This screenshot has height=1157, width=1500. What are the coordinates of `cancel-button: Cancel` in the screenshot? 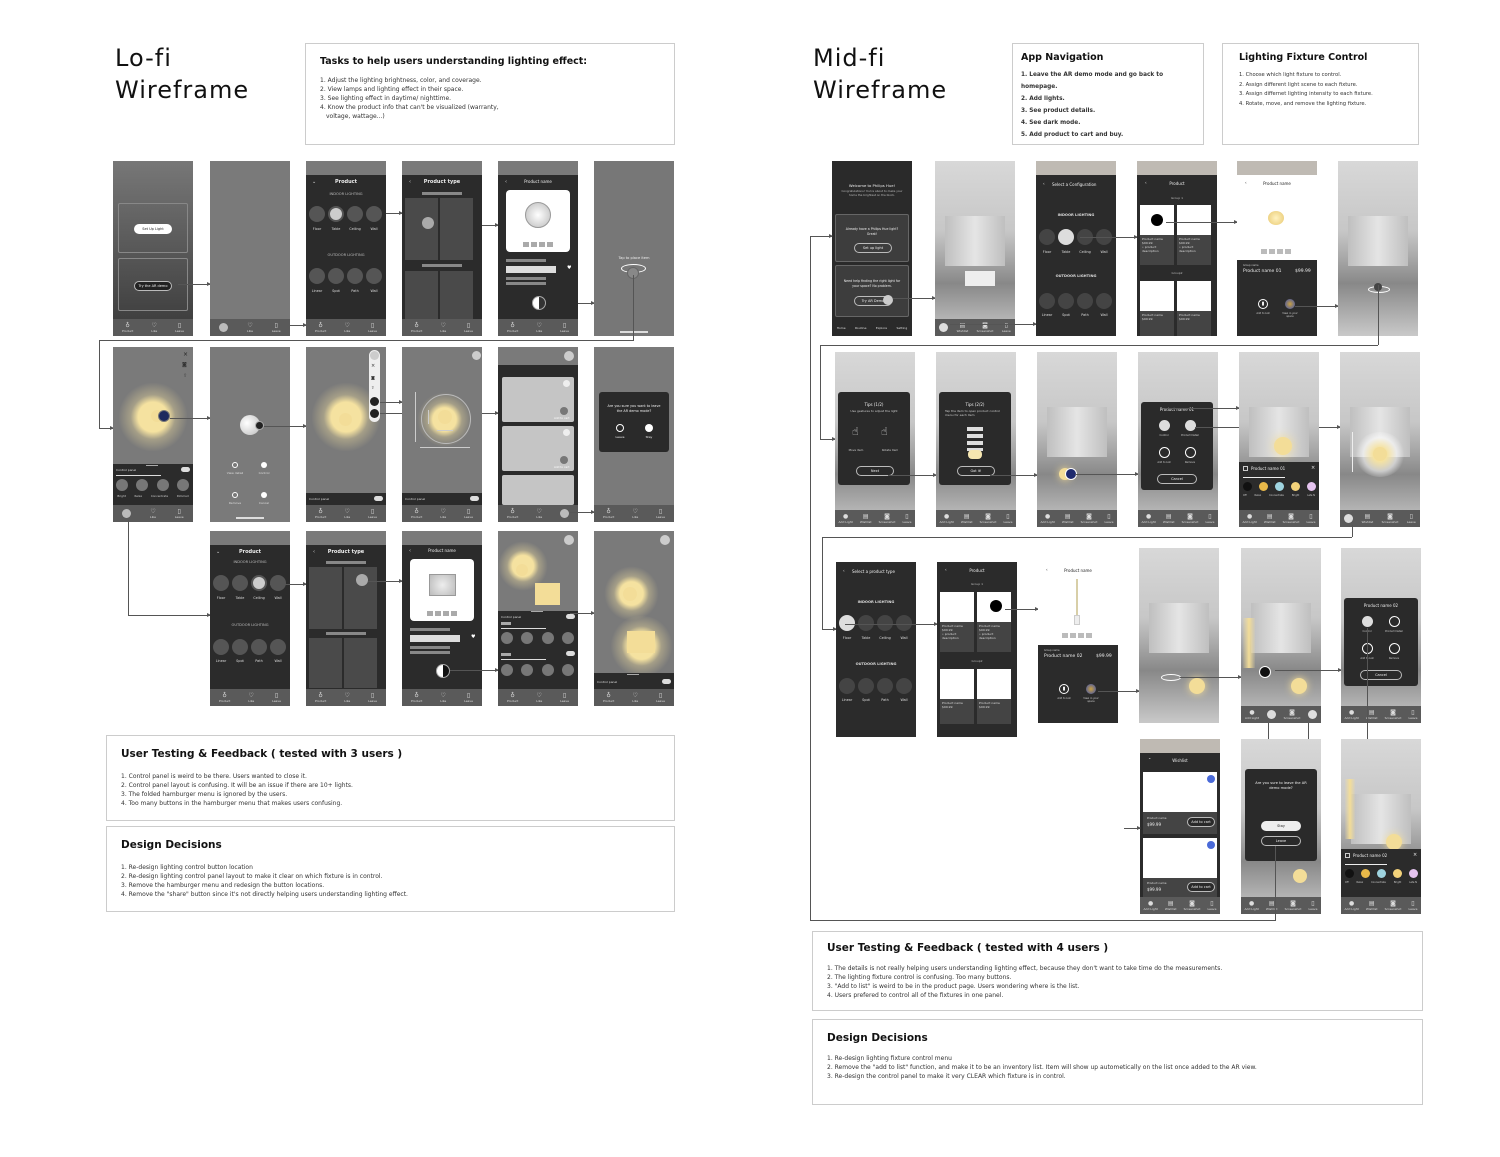 It's located at (1177, 479).